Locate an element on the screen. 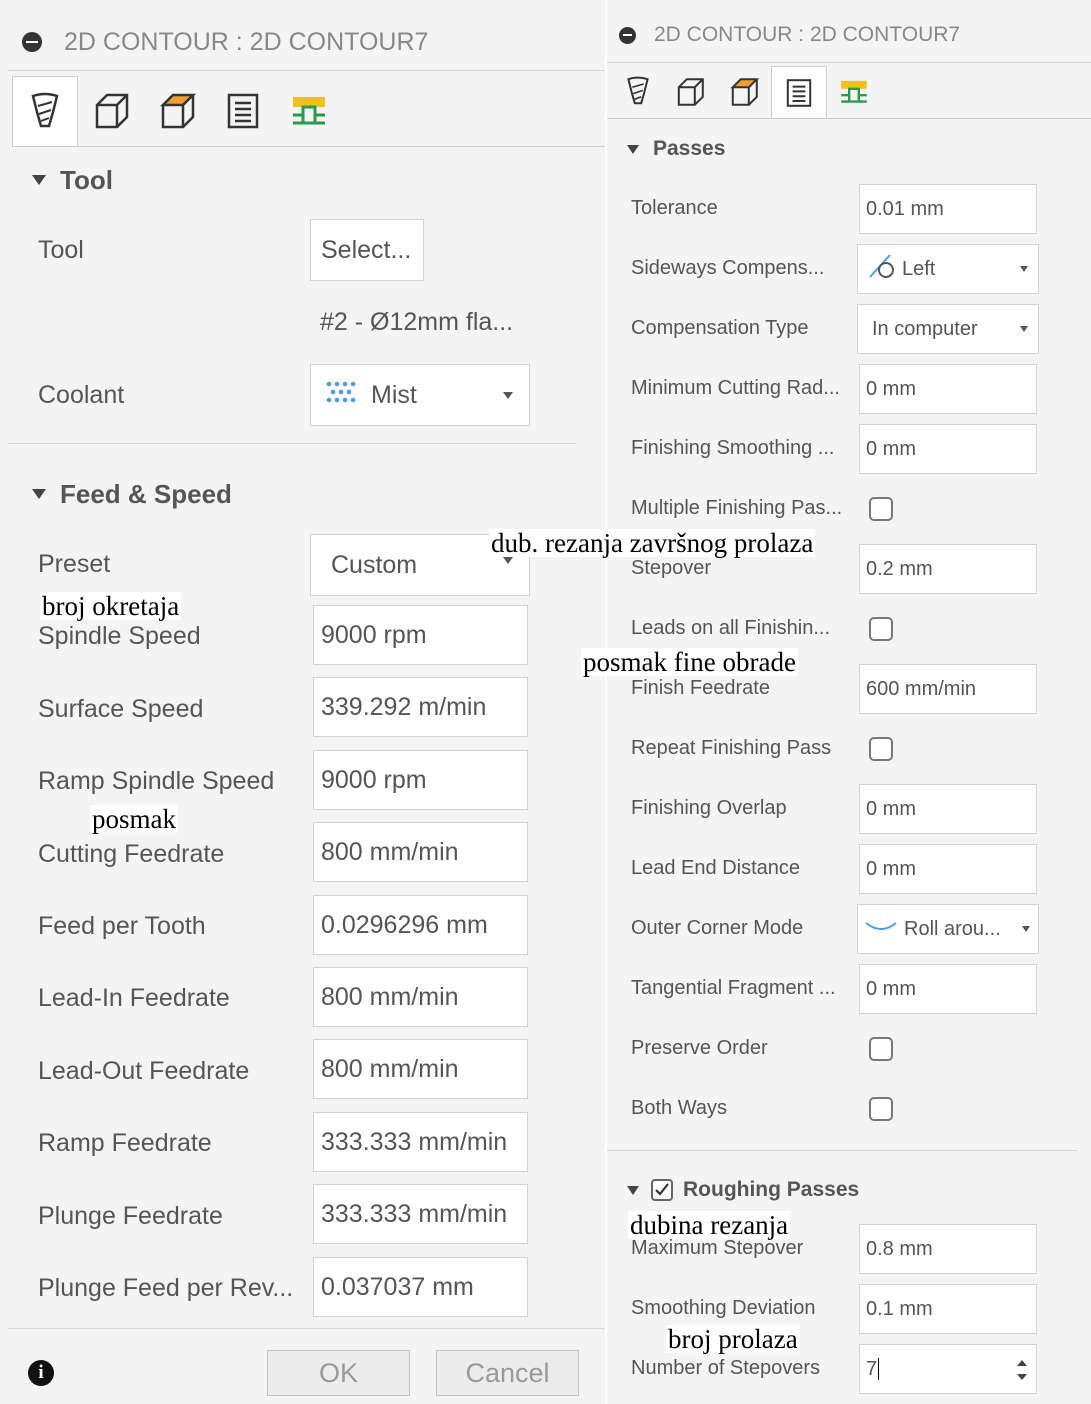  finishing-overlap-label: Finishing Overlap is located at coordinates (709, 808).